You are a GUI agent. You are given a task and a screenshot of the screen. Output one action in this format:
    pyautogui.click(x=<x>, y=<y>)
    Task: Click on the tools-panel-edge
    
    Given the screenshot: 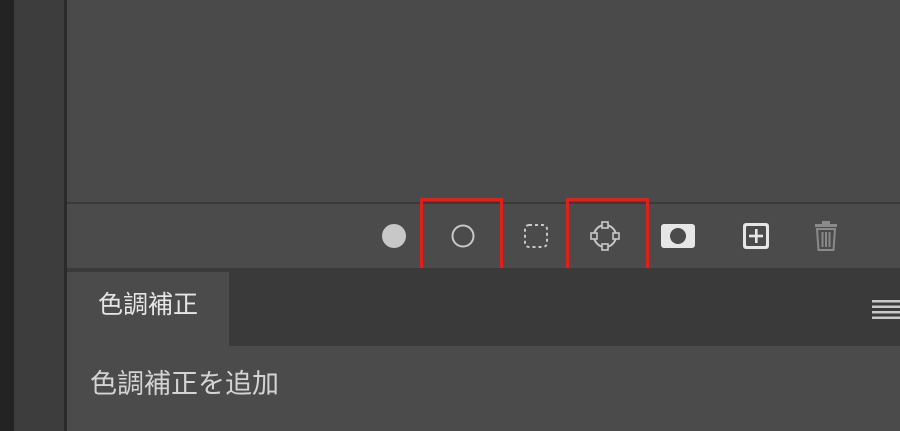 What is the action you would take?
    pyautogui.click(x=39, y=215)
    